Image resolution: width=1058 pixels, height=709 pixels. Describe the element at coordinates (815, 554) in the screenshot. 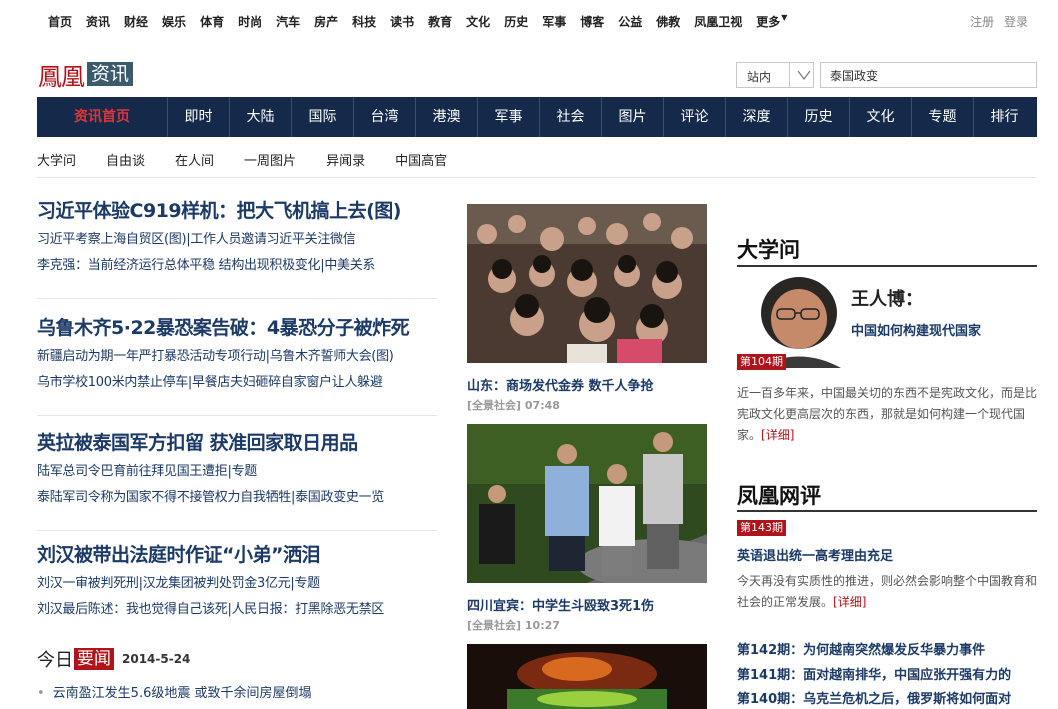

I see `pinglun-headline: 英语退出统一高考理由充足` at that location.